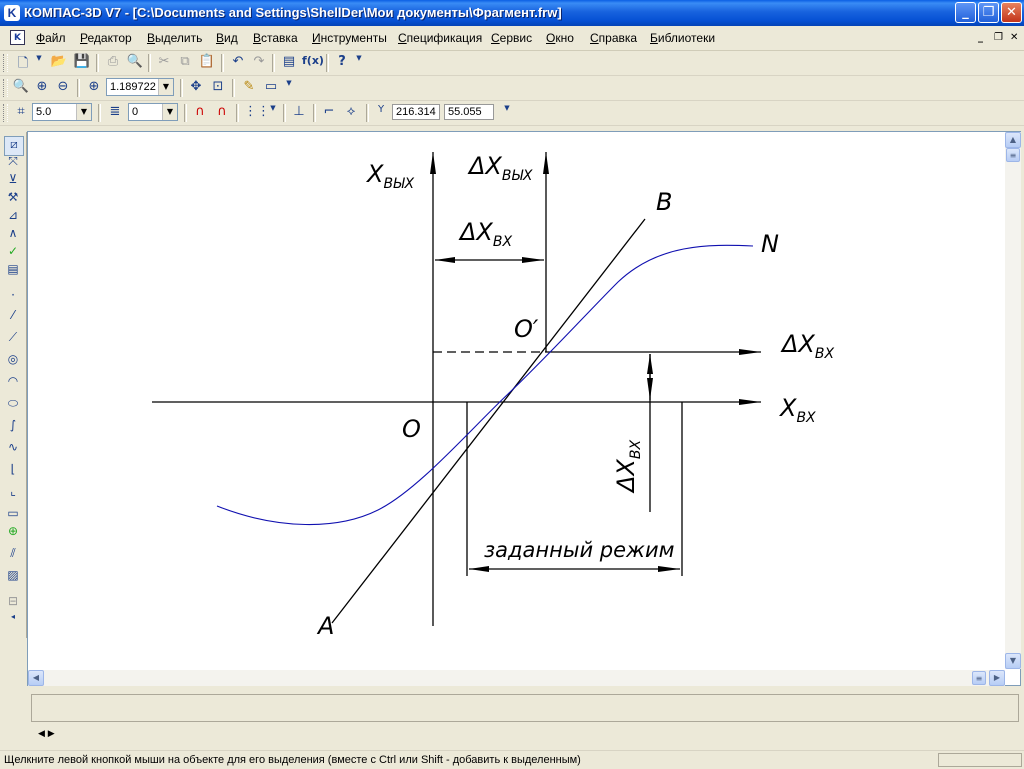 This screenshot has width=1024, height=769. What do you see at coordinates (14, 146) in the screenshot?
I see `geometry-panel-icon: ⧄` at bounding box center [14, 146].